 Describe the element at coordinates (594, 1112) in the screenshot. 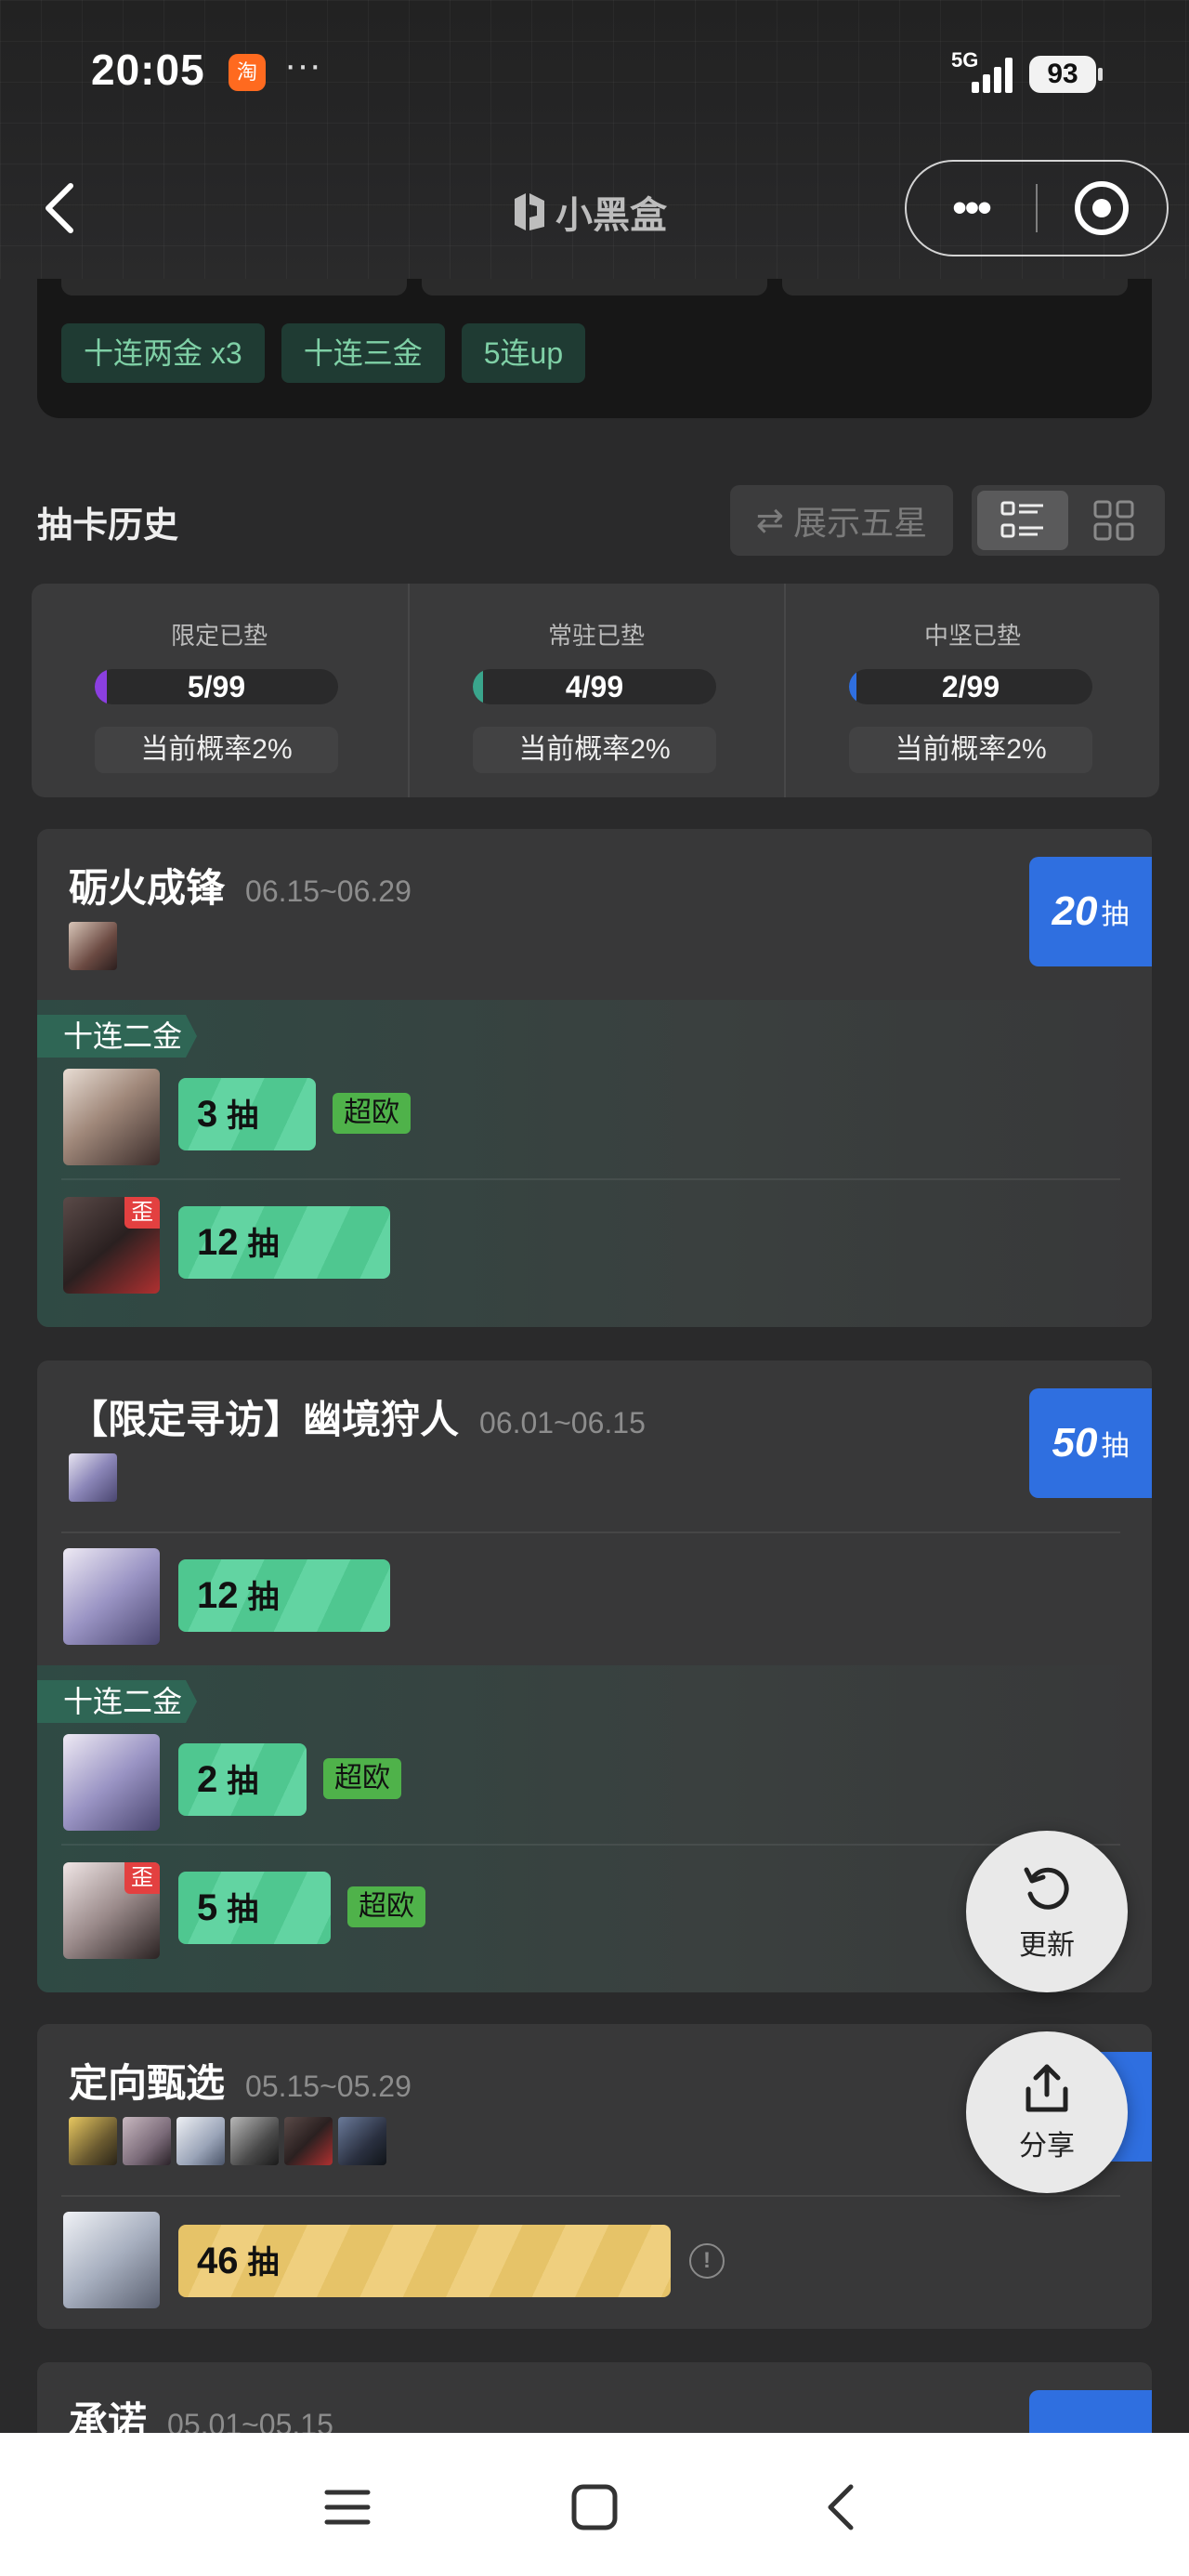

I see `pull-row: 3抽 超欧` at that location.